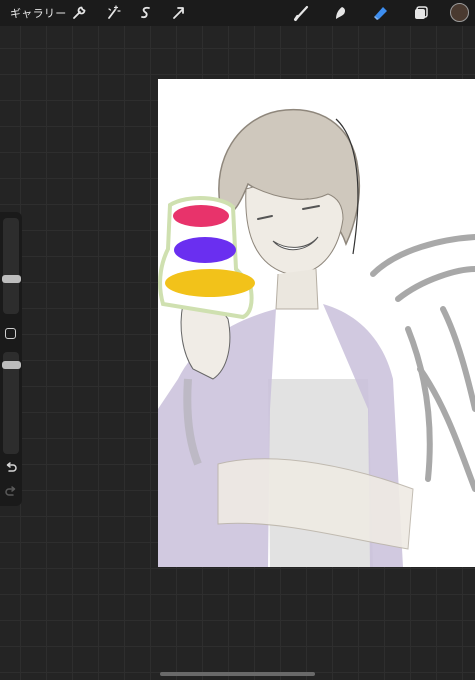 The height and width of the screenshot is (680, 475). I want to click on face, so click(294, 230).